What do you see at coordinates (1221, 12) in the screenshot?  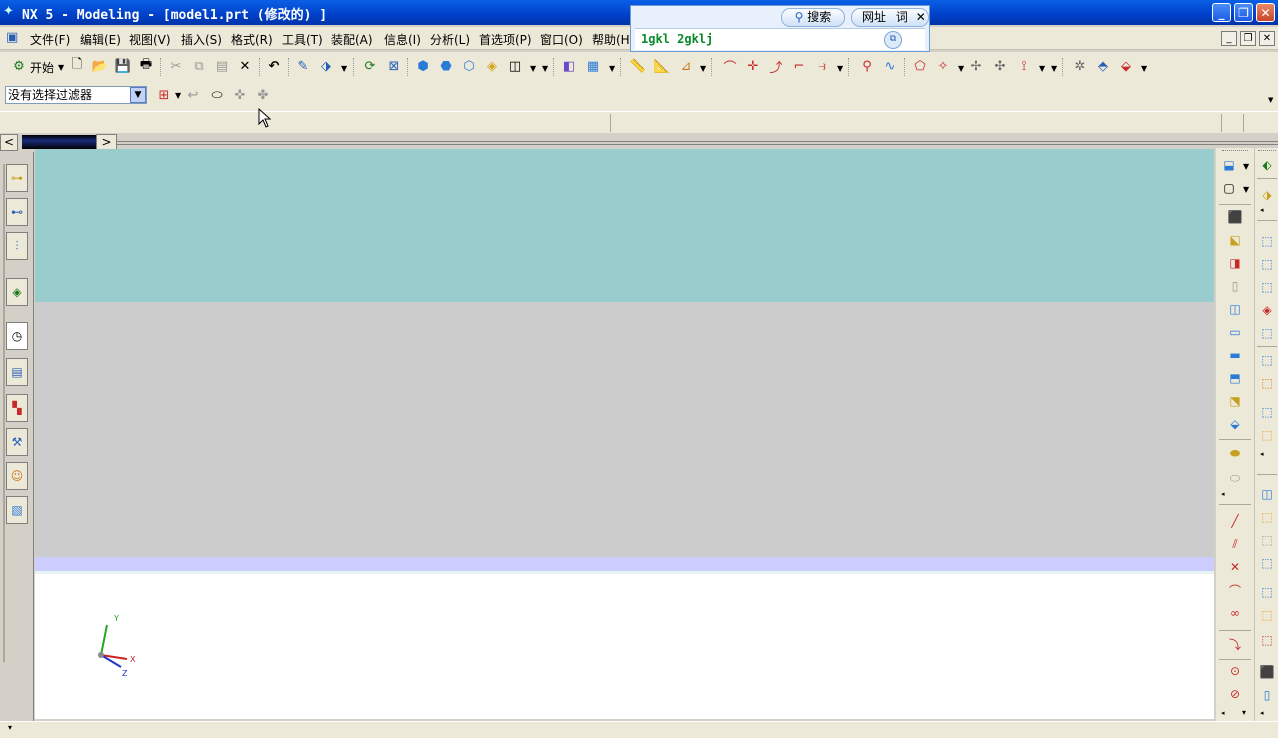 I see `minimize-button: _` at bounding box center [1221, 12].